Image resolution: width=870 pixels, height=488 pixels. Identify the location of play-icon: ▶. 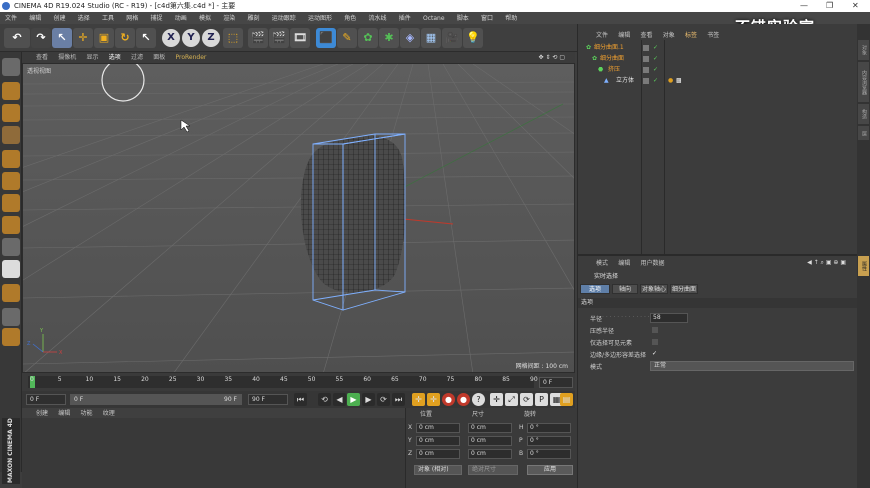
(353, 399).